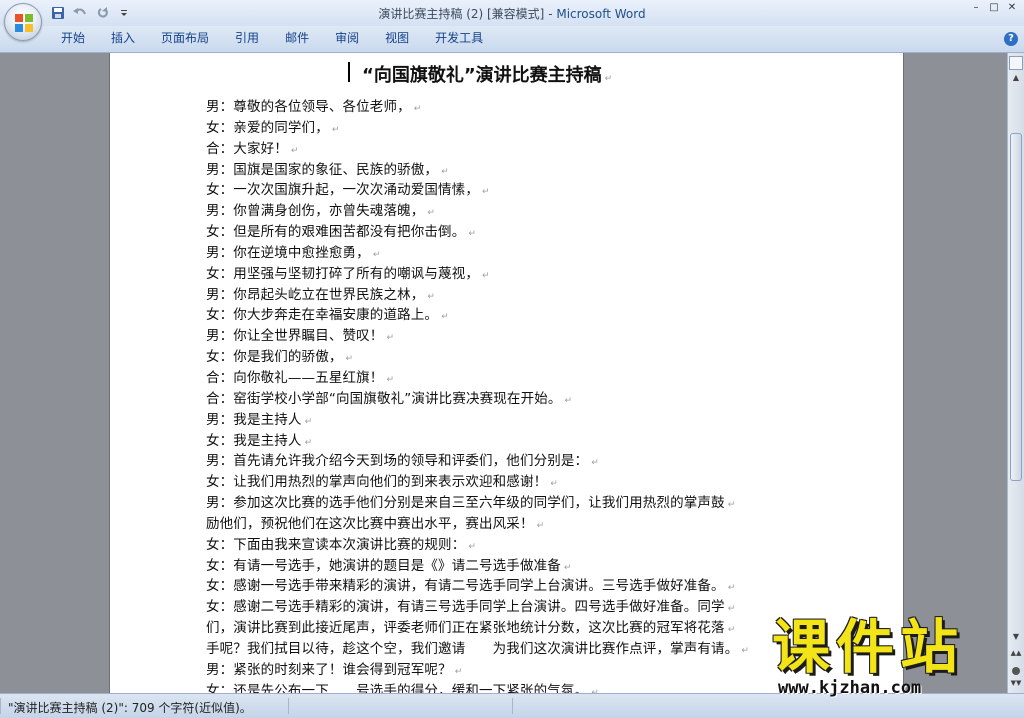 This screenshot has height=718, width=1024. What do you see at coordinates (342, 273) in the screenshot?
I see `document-line-text: 女：用坚强与坚韧打碎了所有的嘲讽与蔑视，` at bounding box center [342, 273].